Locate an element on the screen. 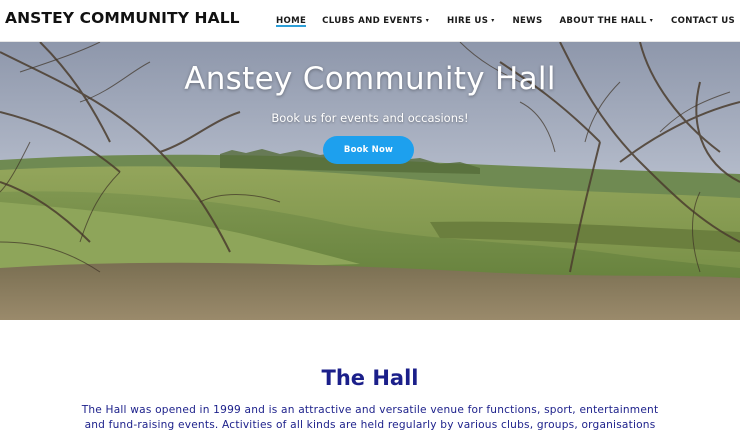 Image resolution: width=740 pixels, height=434 pixels. nav-item-hire-us: HIRE US ▾ is located at coordinates (470, 21).